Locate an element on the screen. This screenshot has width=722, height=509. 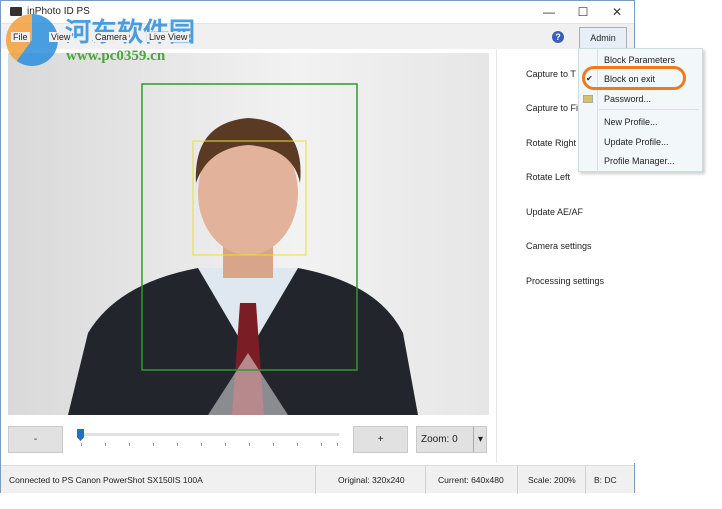
zoom-value: Zoom: 0 is located at coordinates (439, 439).